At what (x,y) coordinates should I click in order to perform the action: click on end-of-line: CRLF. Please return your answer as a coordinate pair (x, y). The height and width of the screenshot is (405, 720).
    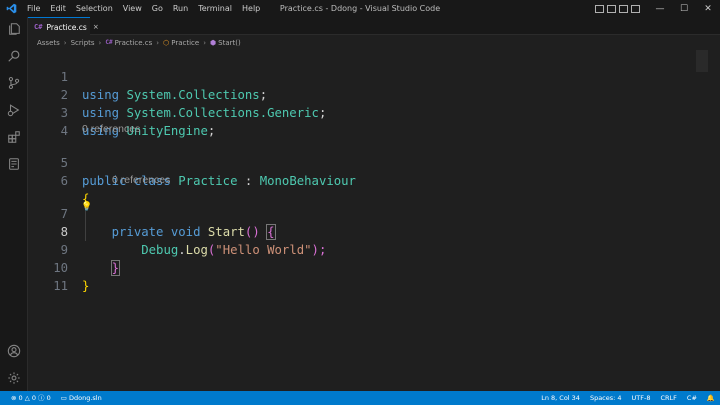
    Looking at the image, I should click on (668, 398).